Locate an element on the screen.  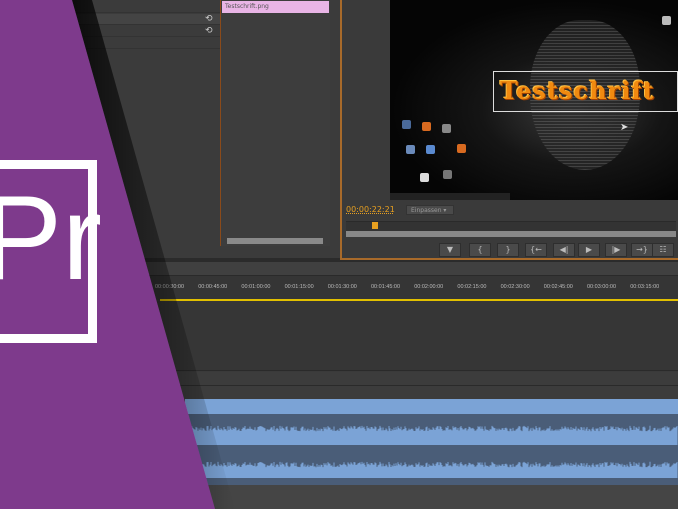
ruler-tick-label: 00:01:30:00 is located at coordinates (342, 287).